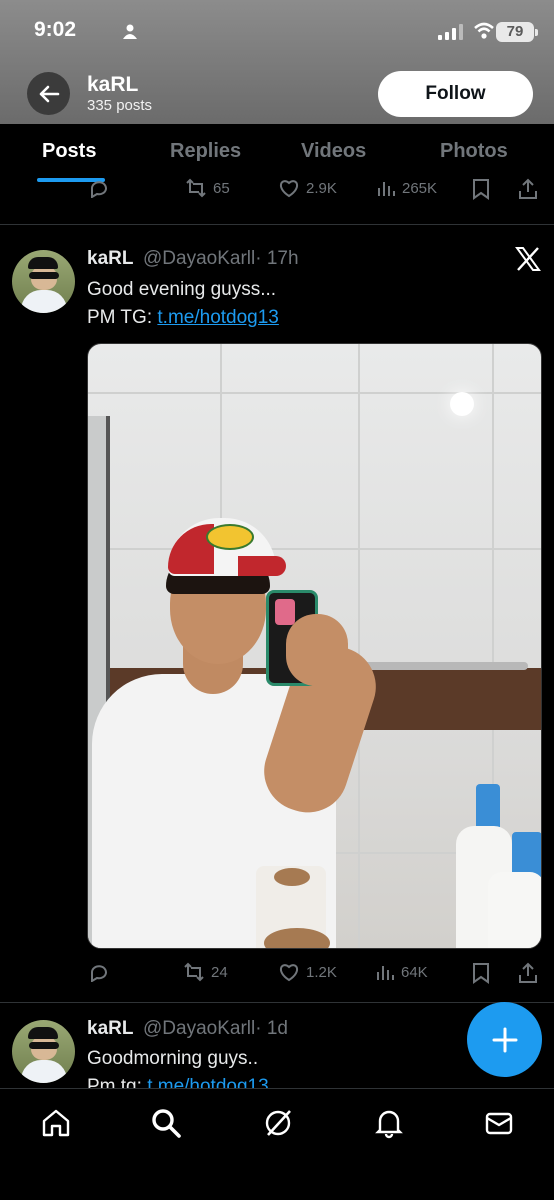  What do you see at coordinates (286, 33) in the screenshot?
I see `status-bar: 9:02 79` at bounding box center [286, 33].